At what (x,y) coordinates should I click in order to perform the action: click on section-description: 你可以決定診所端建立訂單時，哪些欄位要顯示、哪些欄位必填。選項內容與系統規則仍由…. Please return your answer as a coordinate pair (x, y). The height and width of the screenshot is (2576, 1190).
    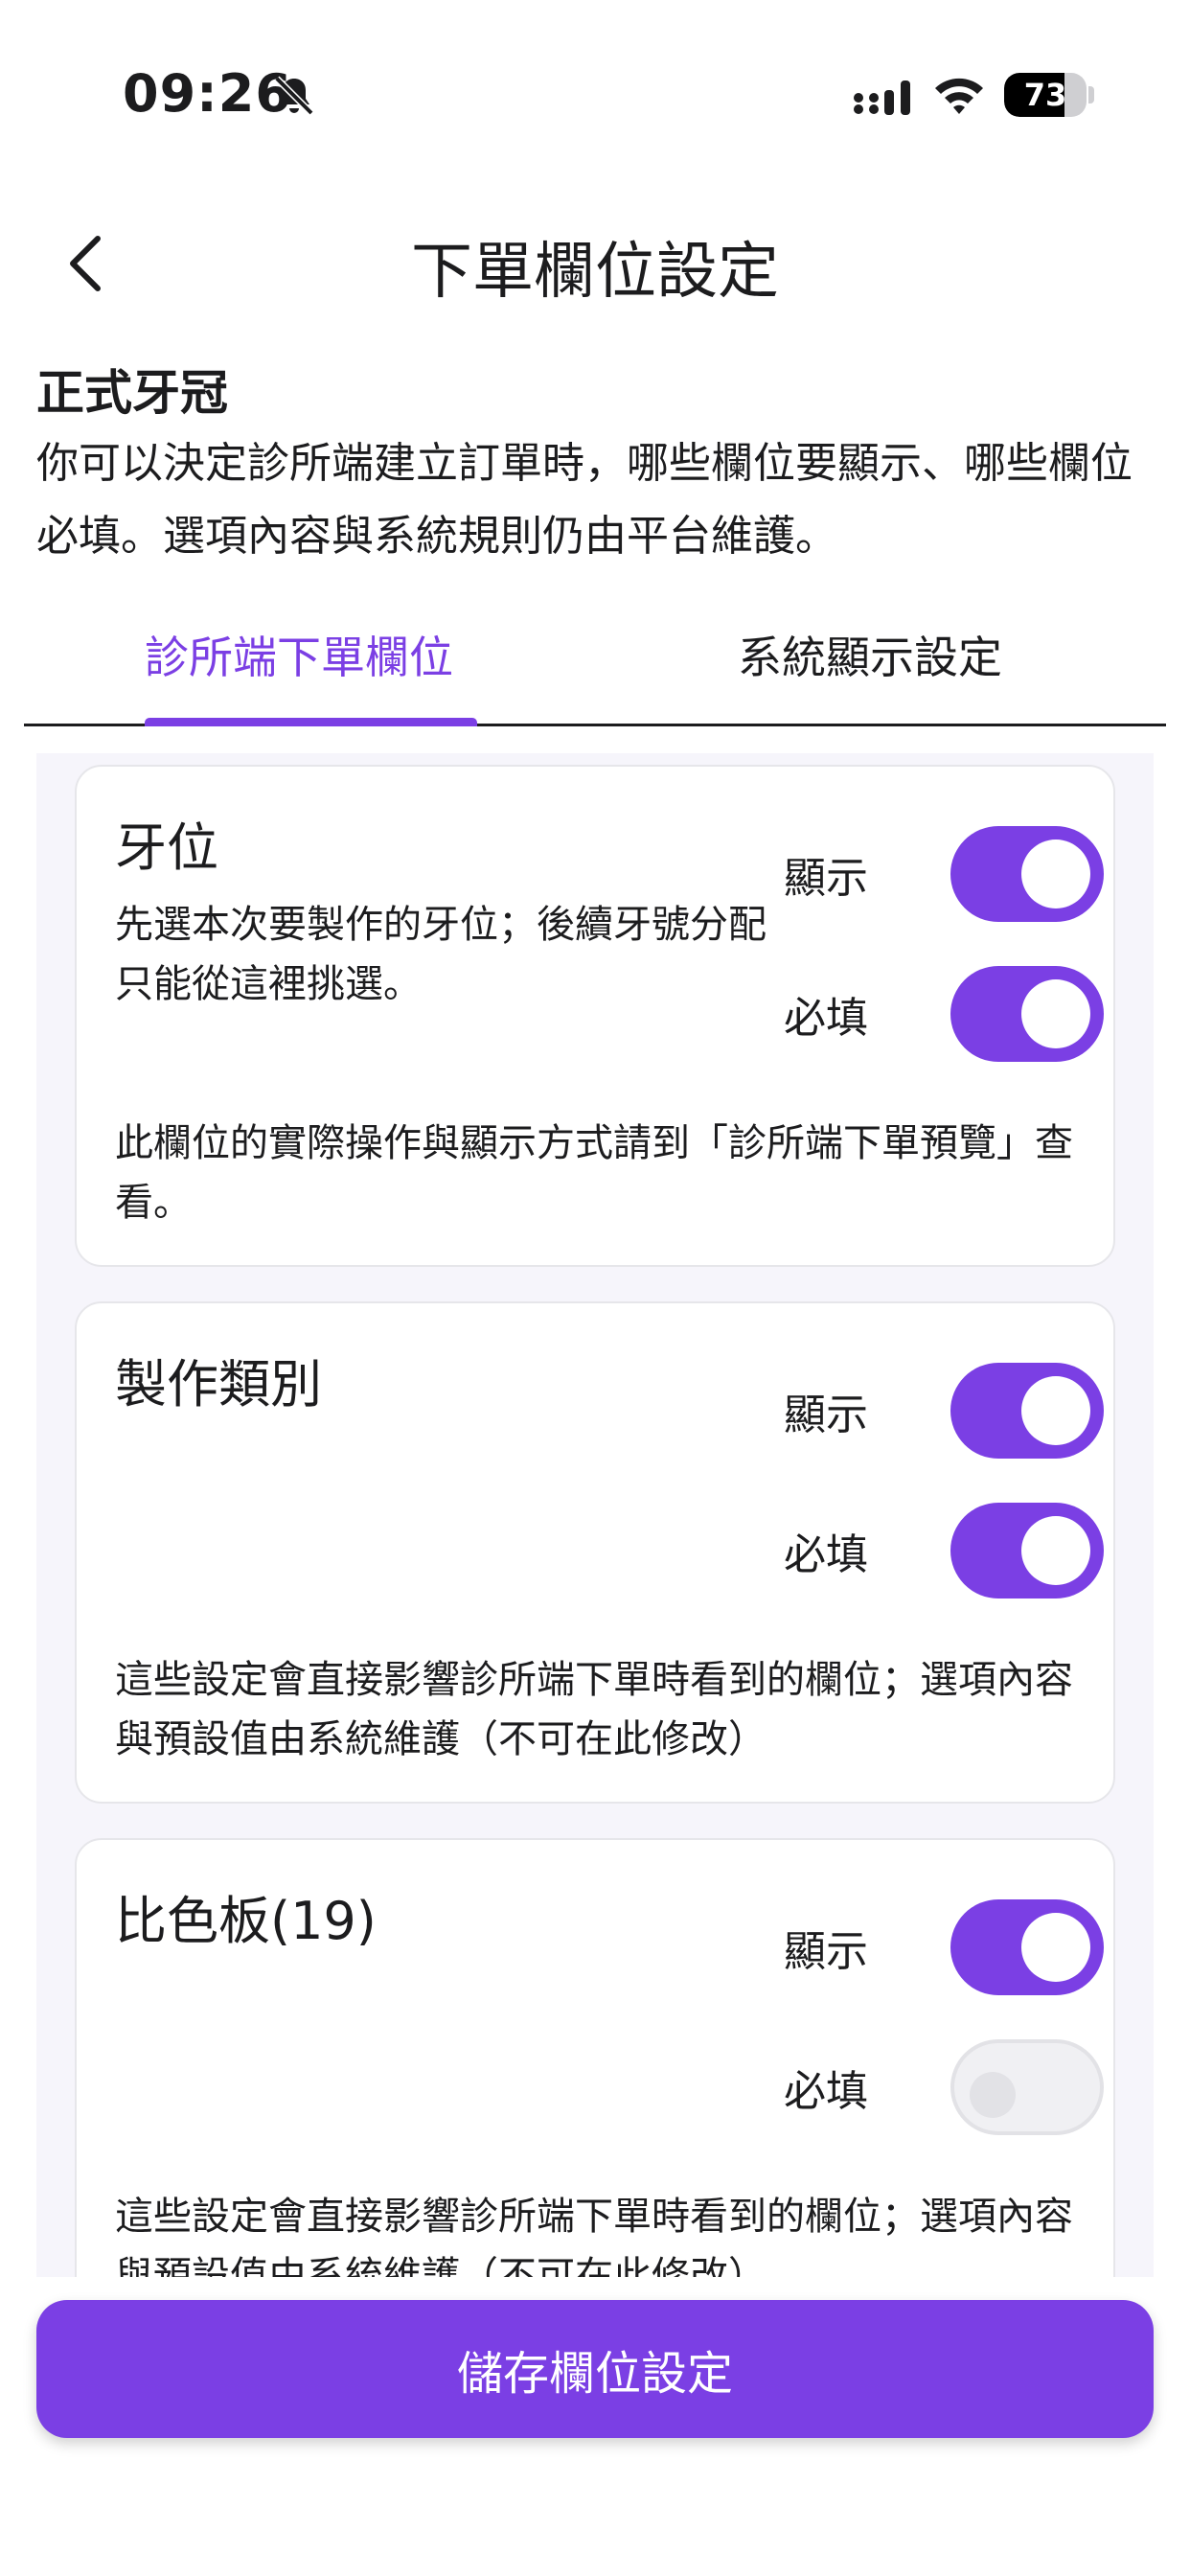
    Looking at the image, I should click on (585, 500).